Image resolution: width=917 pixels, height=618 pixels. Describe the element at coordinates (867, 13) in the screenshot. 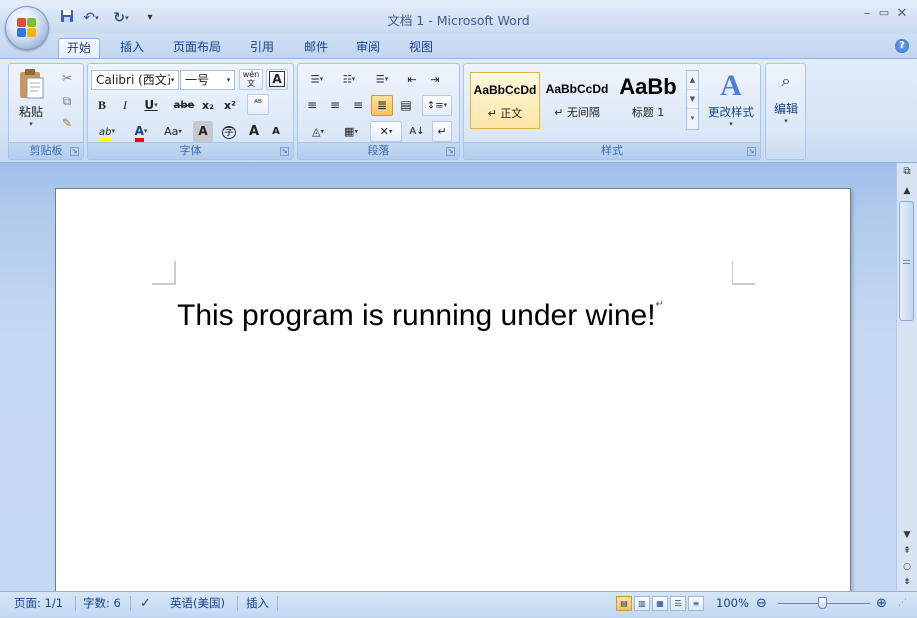

I see `minimize-button: –` at that location.